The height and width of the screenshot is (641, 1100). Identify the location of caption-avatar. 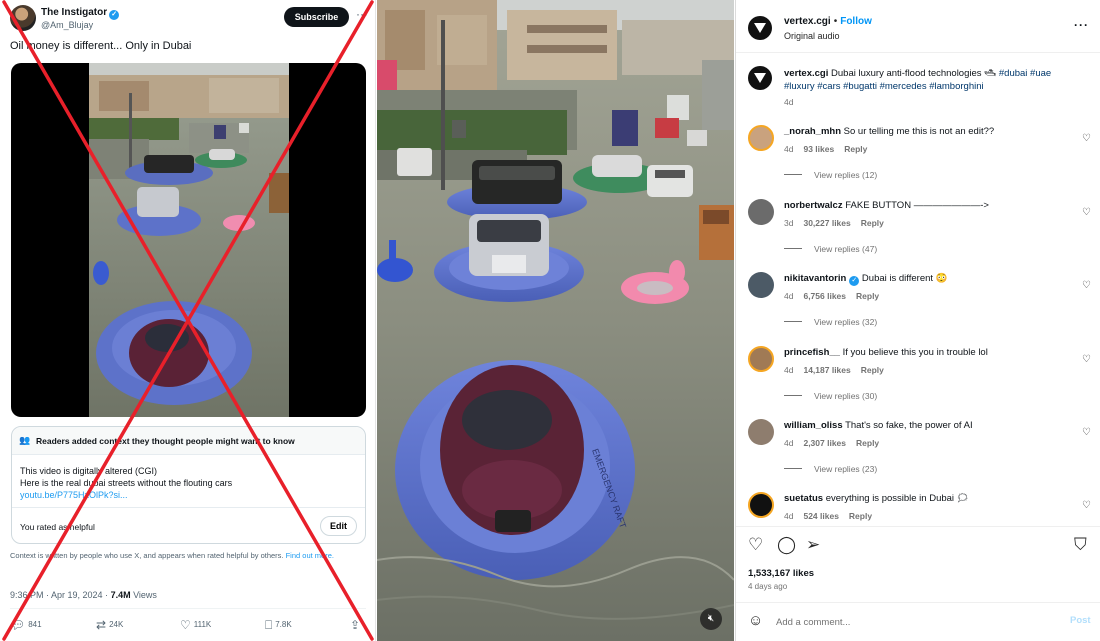
(760, 78).